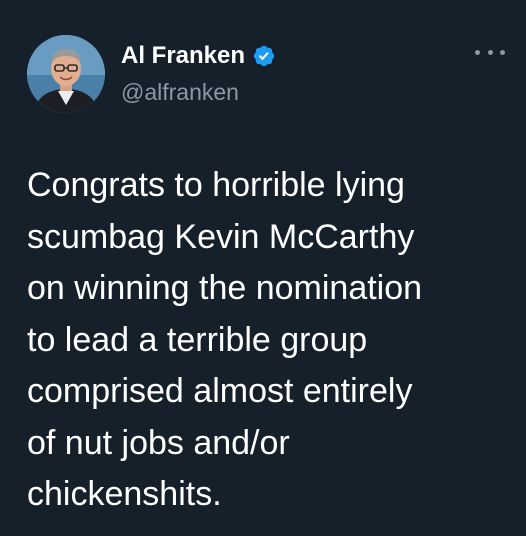 This screenshot has height=536, width=526. I want to click on avatar-image, so click(66, 74).